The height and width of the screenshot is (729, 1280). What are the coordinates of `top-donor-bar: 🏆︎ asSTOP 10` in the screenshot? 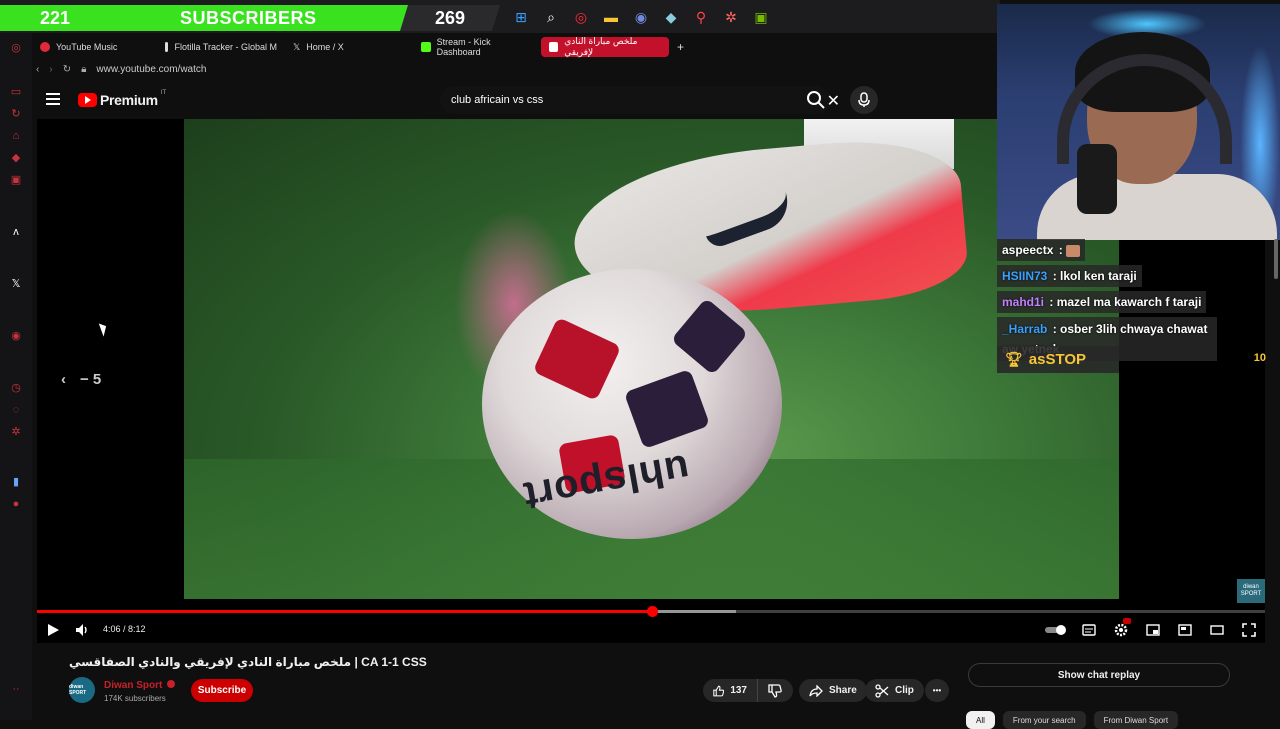 It's located at (1138, 359).